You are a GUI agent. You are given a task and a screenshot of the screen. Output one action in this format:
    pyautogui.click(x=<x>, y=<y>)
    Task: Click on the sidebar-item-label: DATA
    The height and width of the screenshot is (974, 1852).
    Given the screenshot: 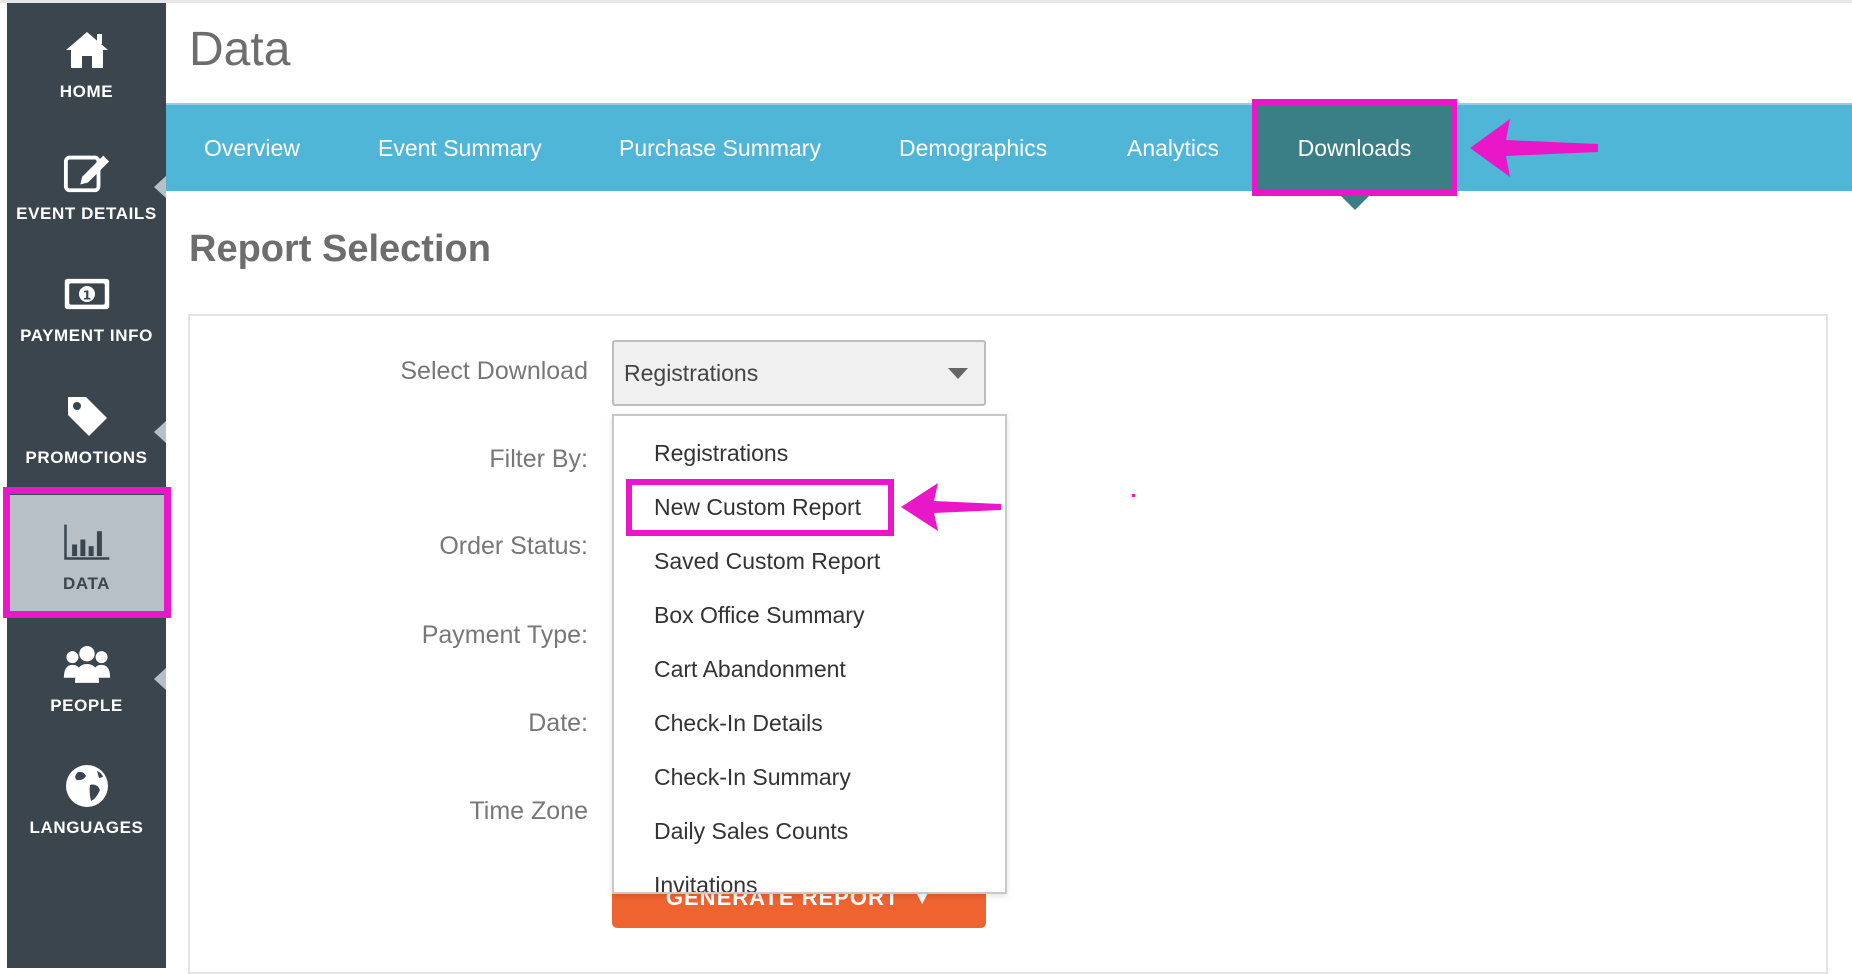 What is the action you would take?
    pyautogui.click(x=86, y=583)
    